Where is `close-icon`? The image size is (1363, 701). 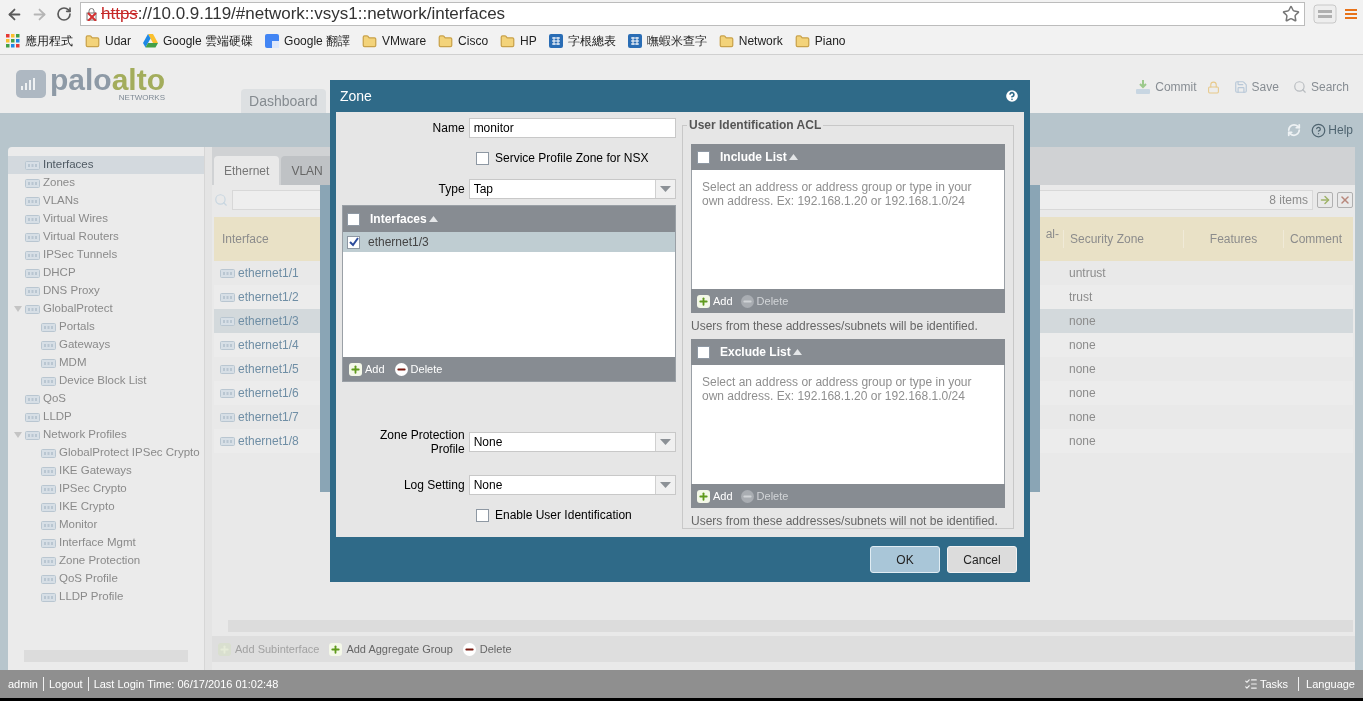 close-icon is located at coordinates (1345, 200).